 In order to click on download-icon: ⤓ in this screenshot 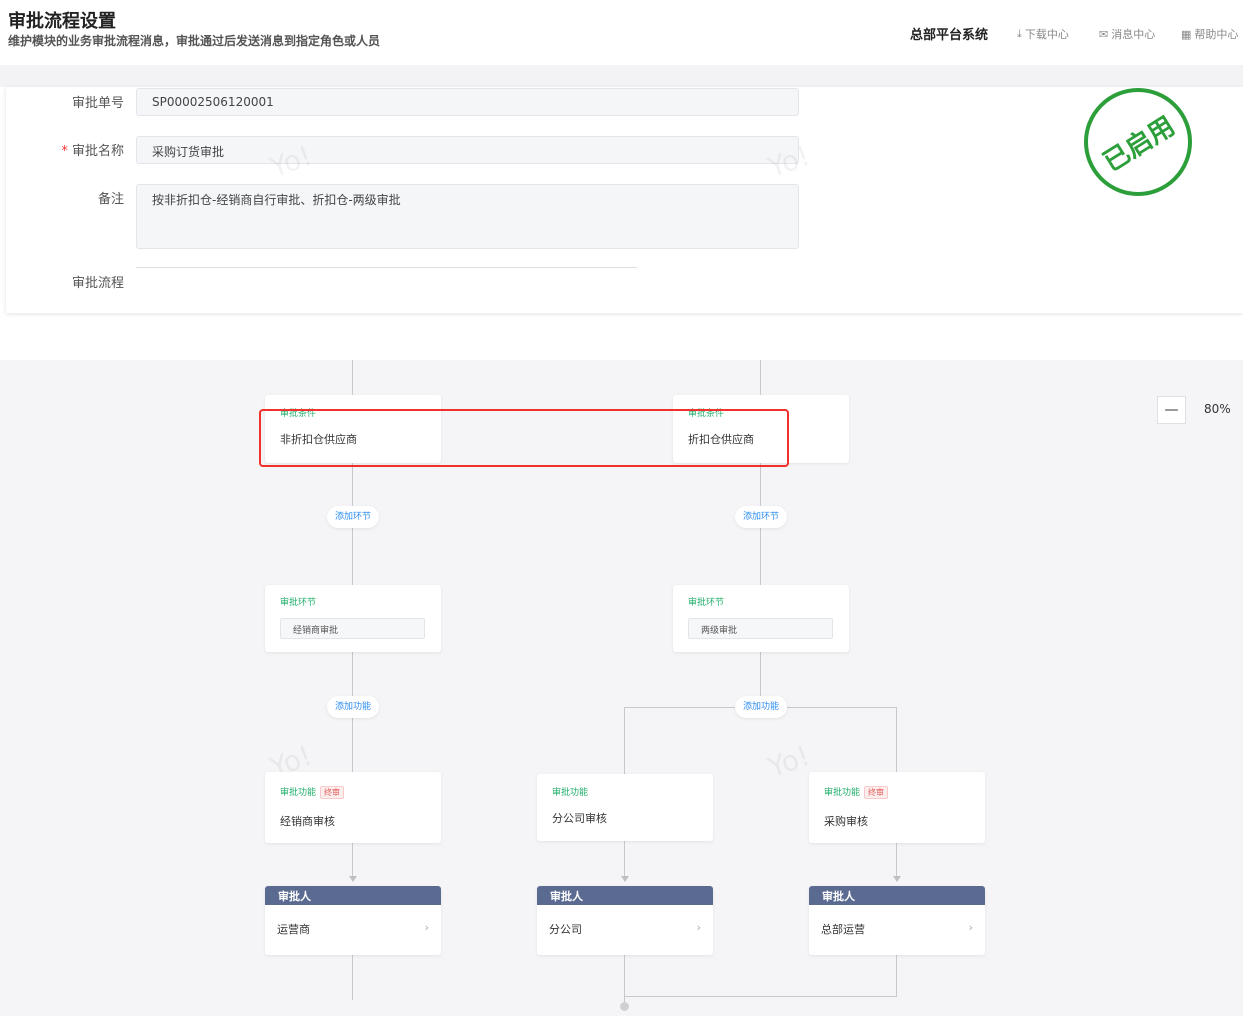, I will do `click(1019, 33)`.